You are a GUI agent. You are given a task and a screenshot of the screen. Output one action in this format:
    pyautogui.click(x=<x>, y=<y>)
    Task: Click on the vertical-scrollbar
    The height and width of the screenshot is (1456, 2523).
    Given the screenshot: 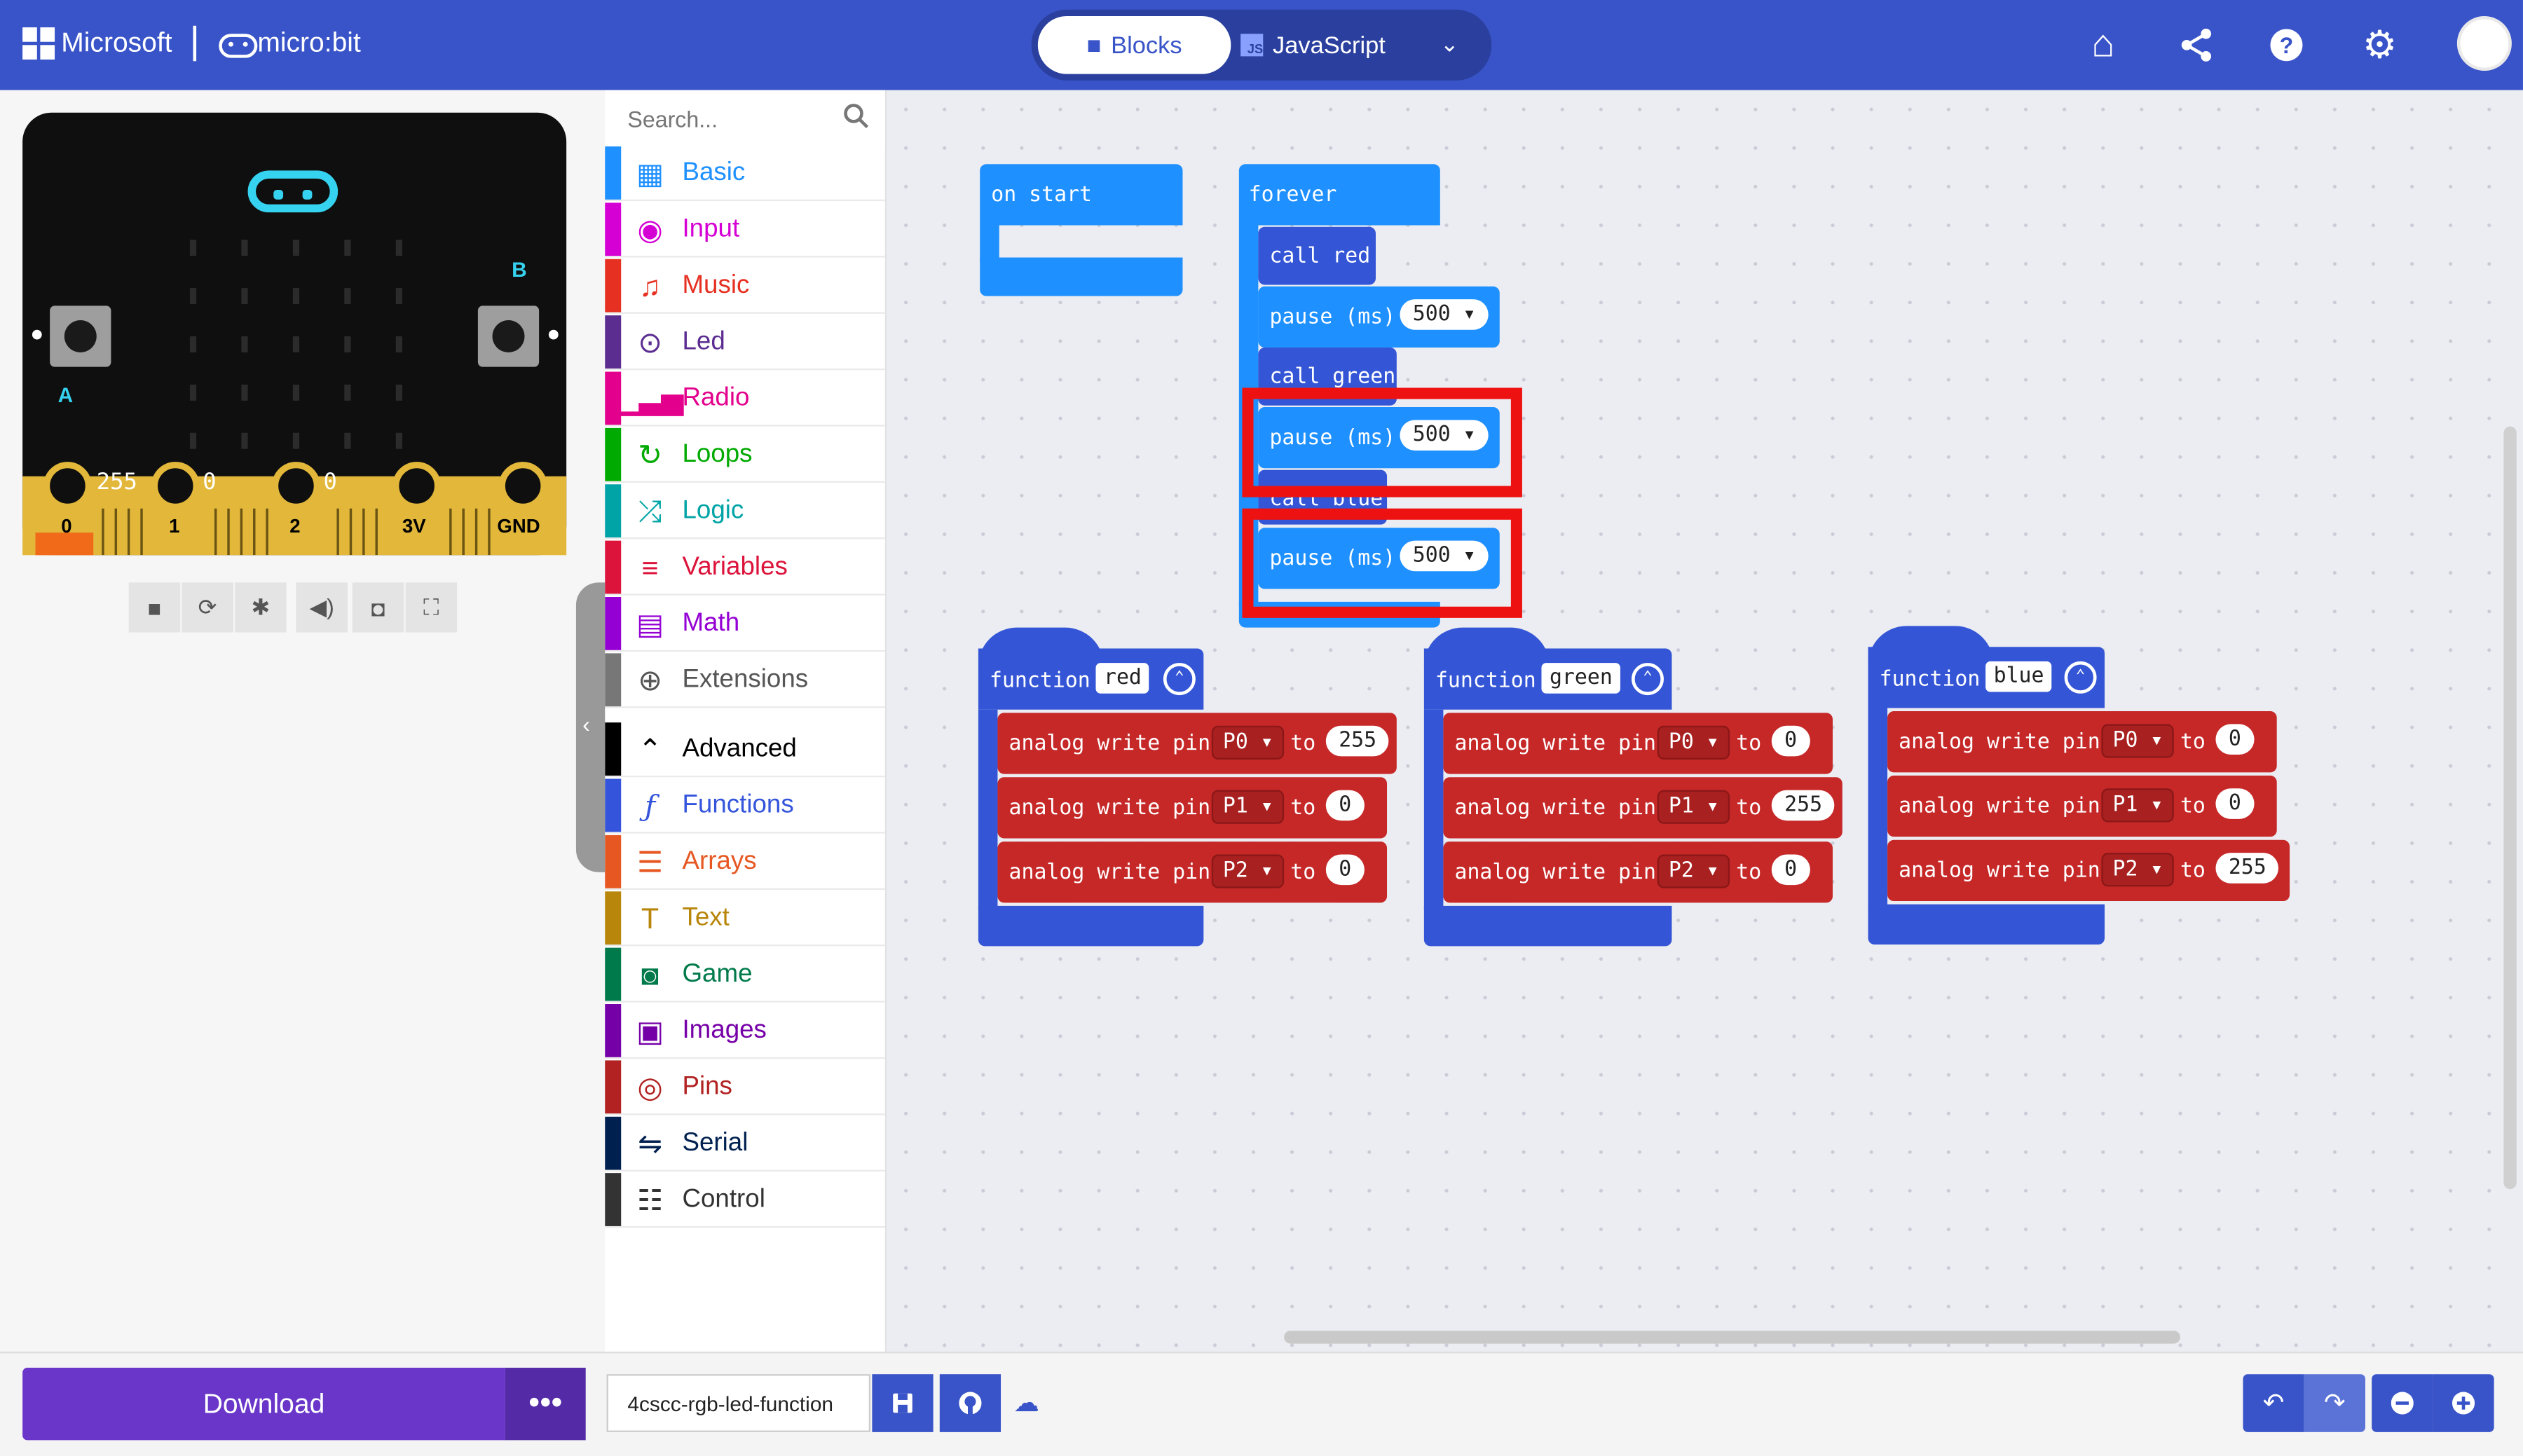 What is the action you would take?
    pyautogui.click(x=2510, y=808)
    